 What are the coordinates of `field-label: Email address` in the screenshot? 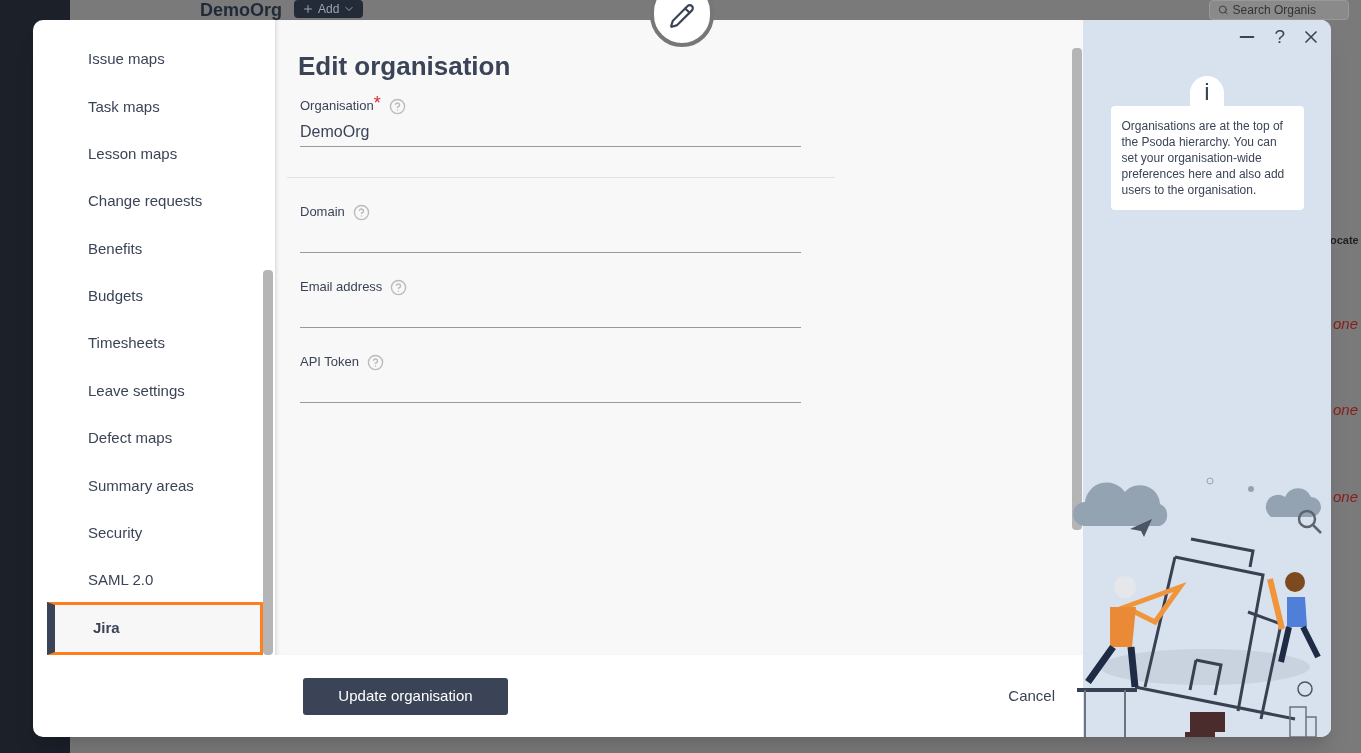 It's located at (341, 287).